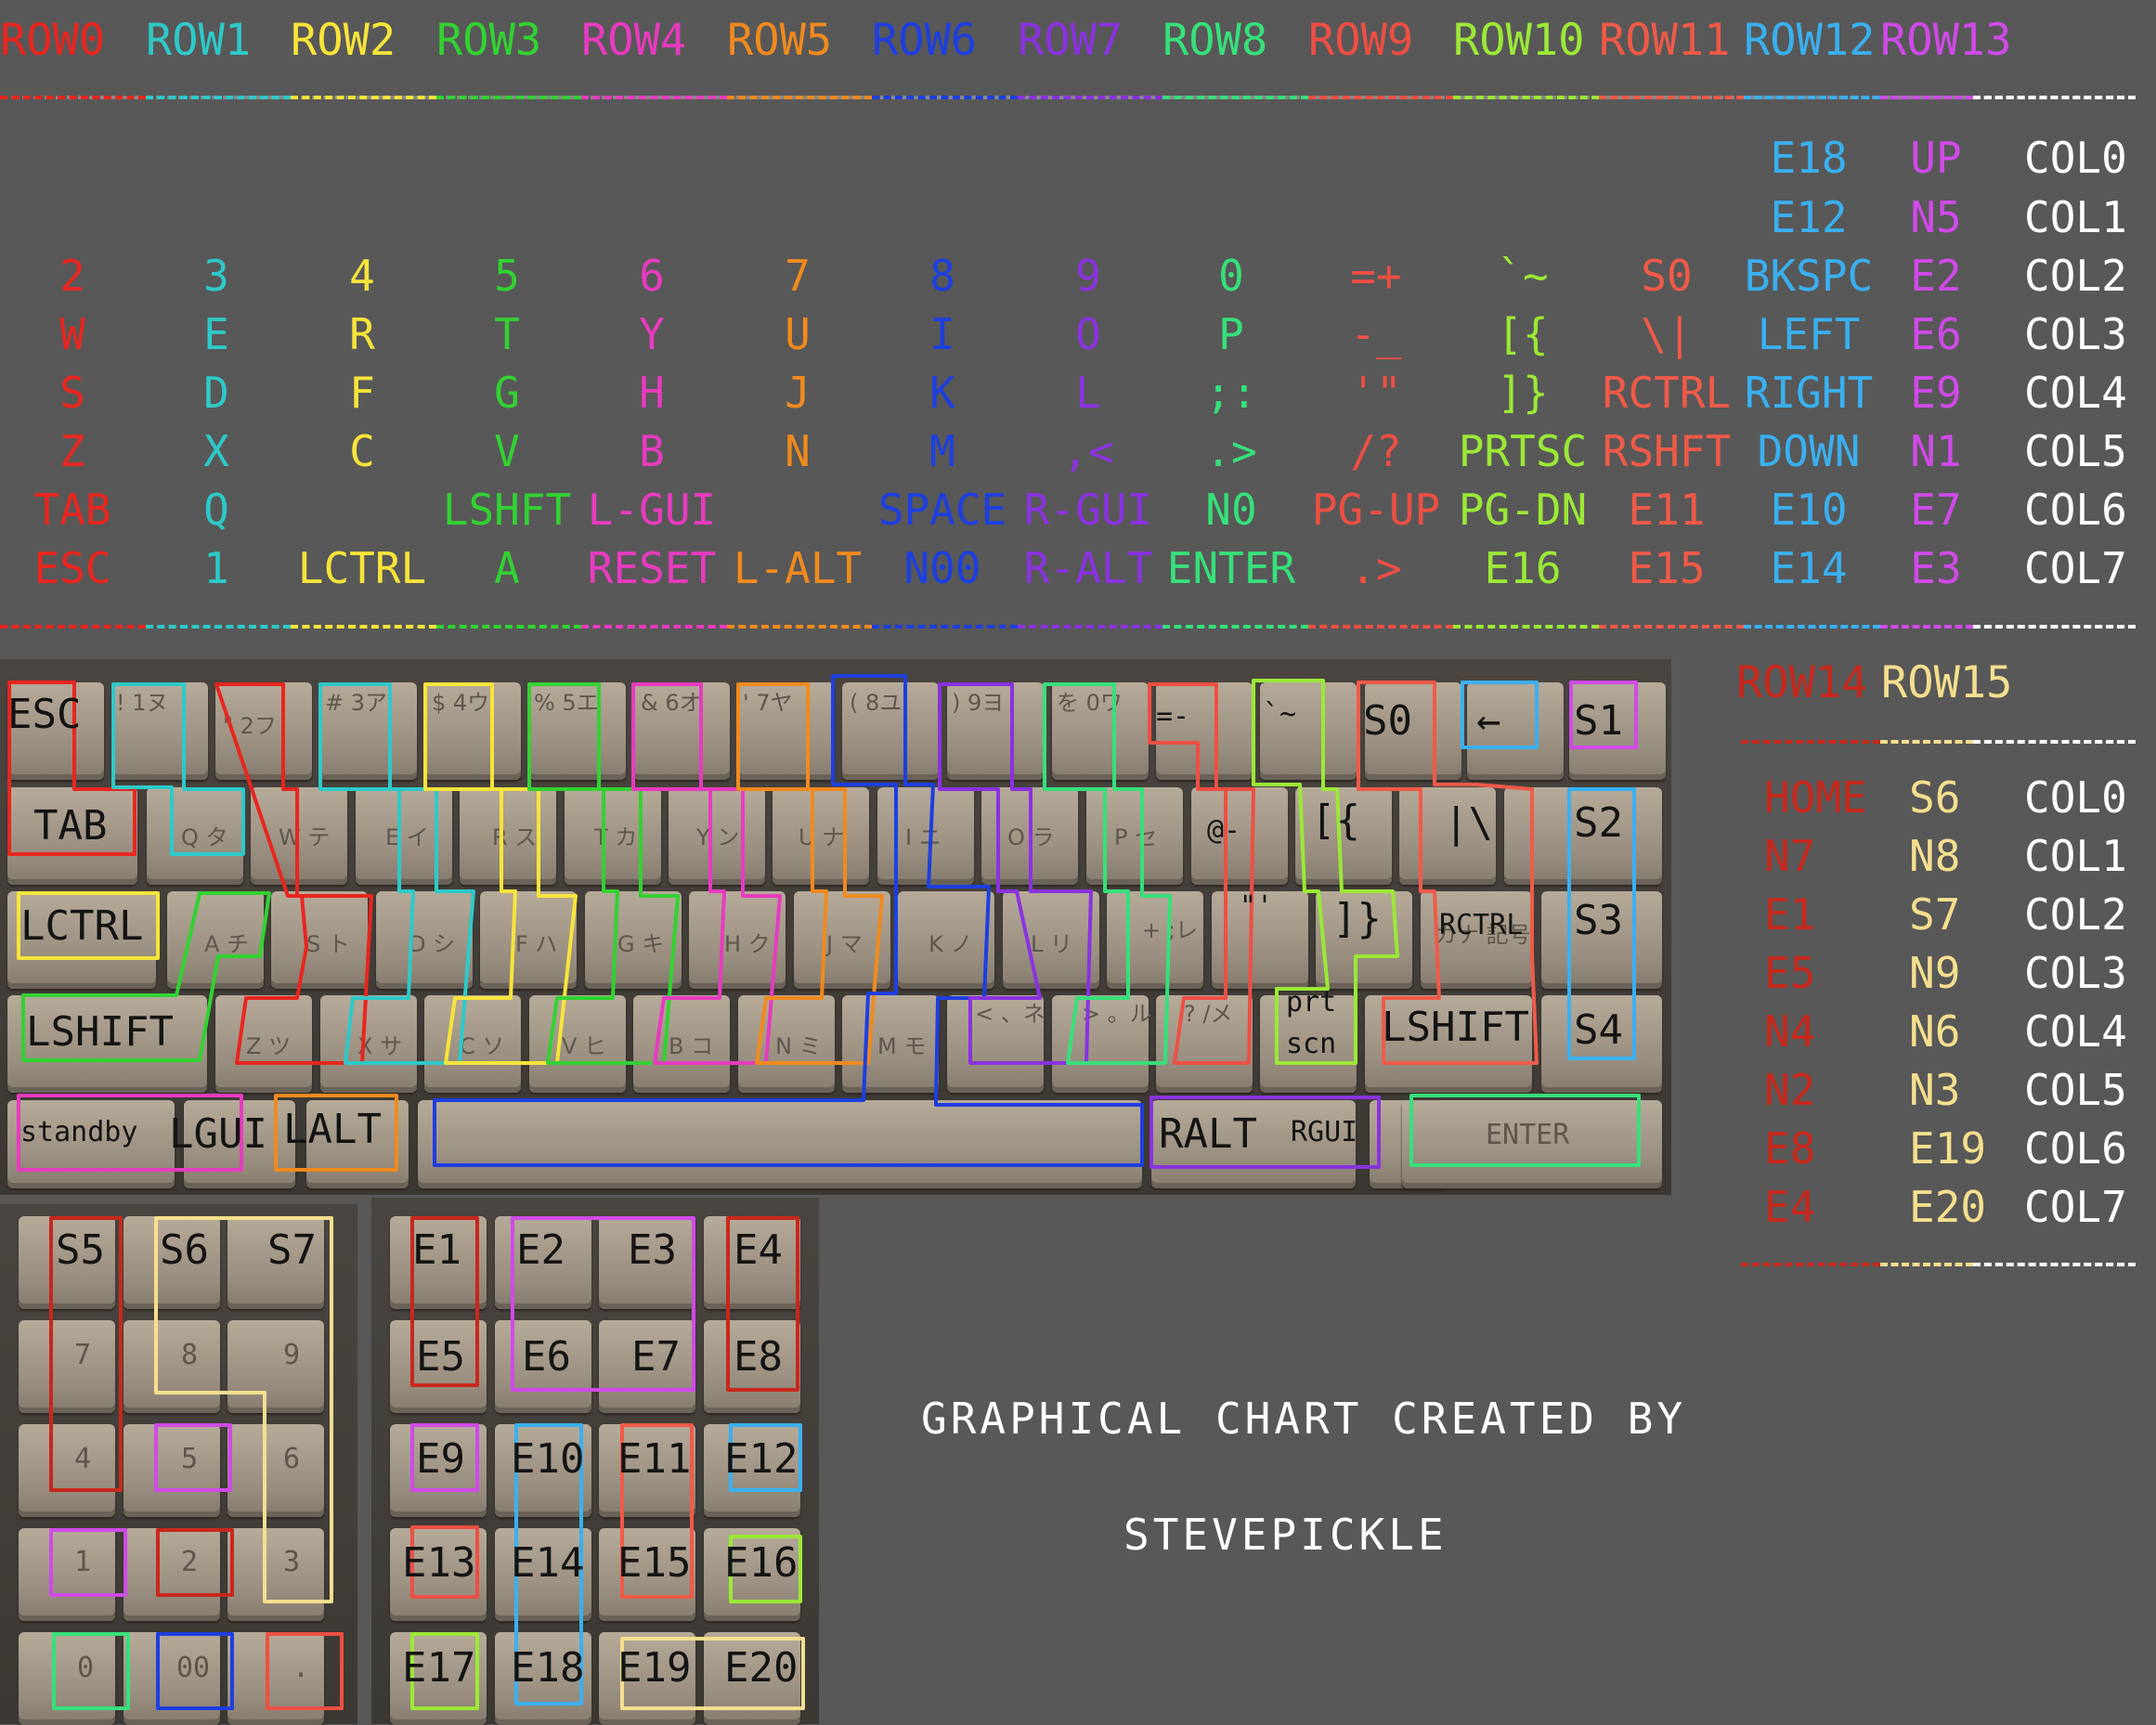  I want to click on key-label-lgui: LGUI, so click(218, 1134).